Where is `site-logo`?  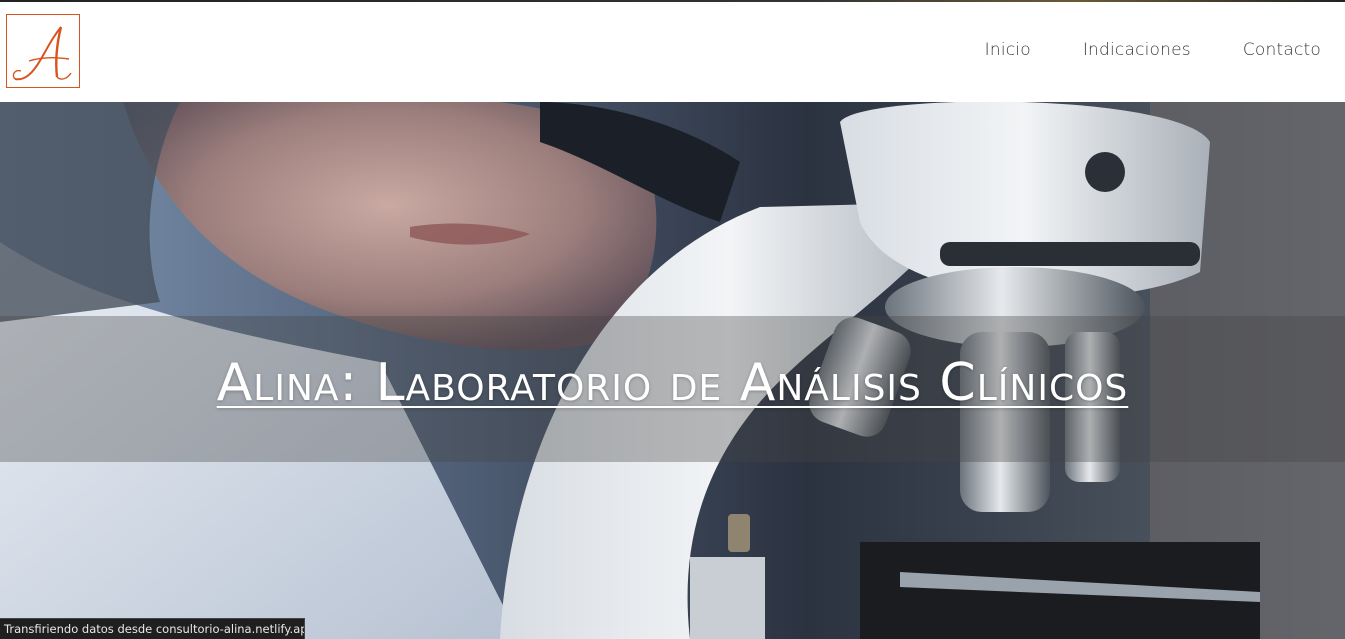 site-logo is located at coordinates (43, 51).